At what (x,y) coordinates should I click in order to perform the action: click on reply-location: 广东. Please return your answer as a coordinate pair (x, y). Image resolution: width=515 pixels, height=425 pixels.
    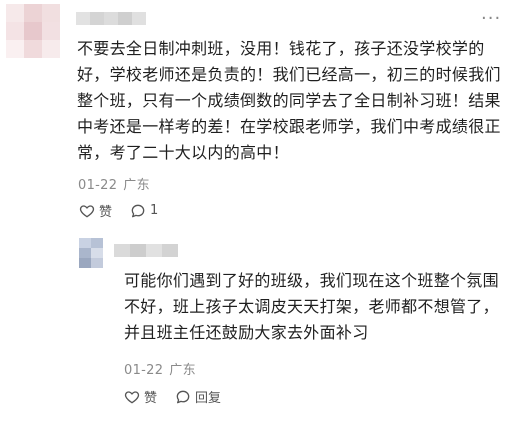
    Looking at the image, I should click on (182, 370).